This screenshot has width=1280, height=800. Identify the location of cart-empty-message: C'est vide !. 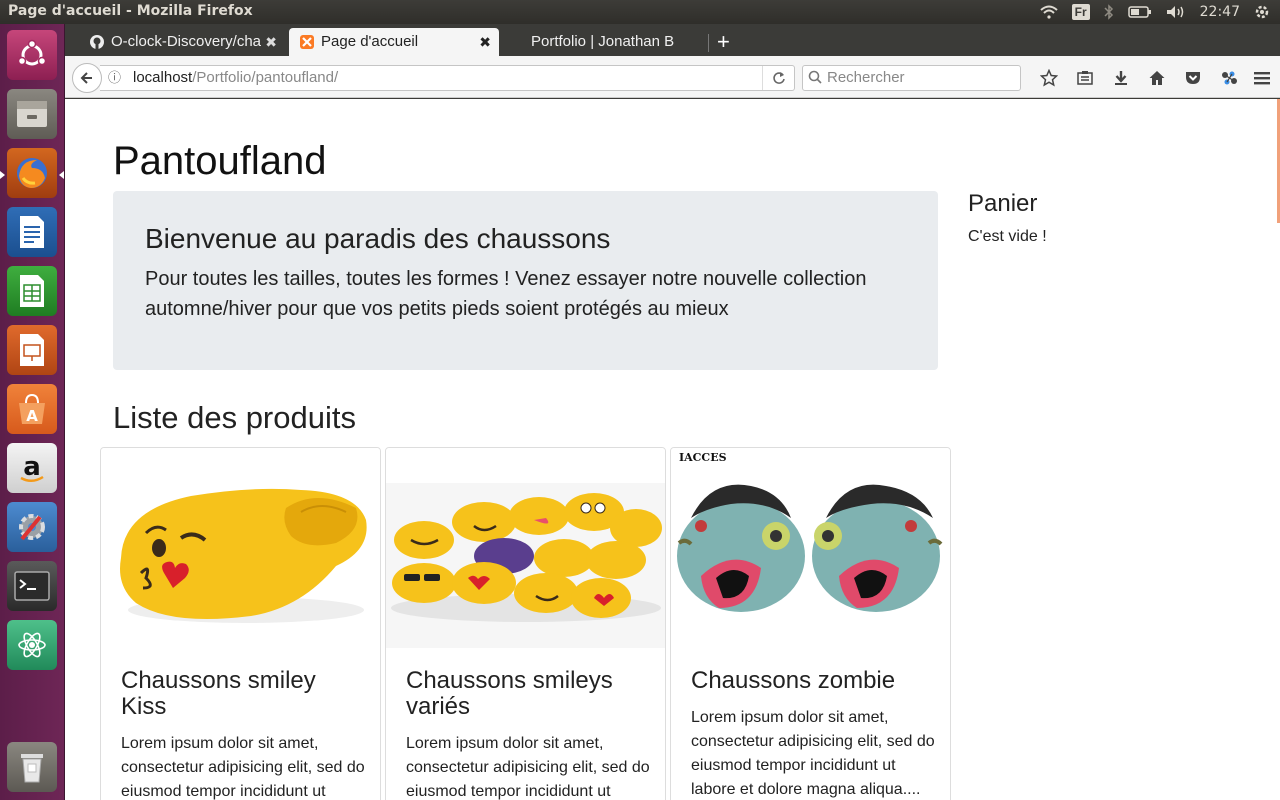
(1007, 236).